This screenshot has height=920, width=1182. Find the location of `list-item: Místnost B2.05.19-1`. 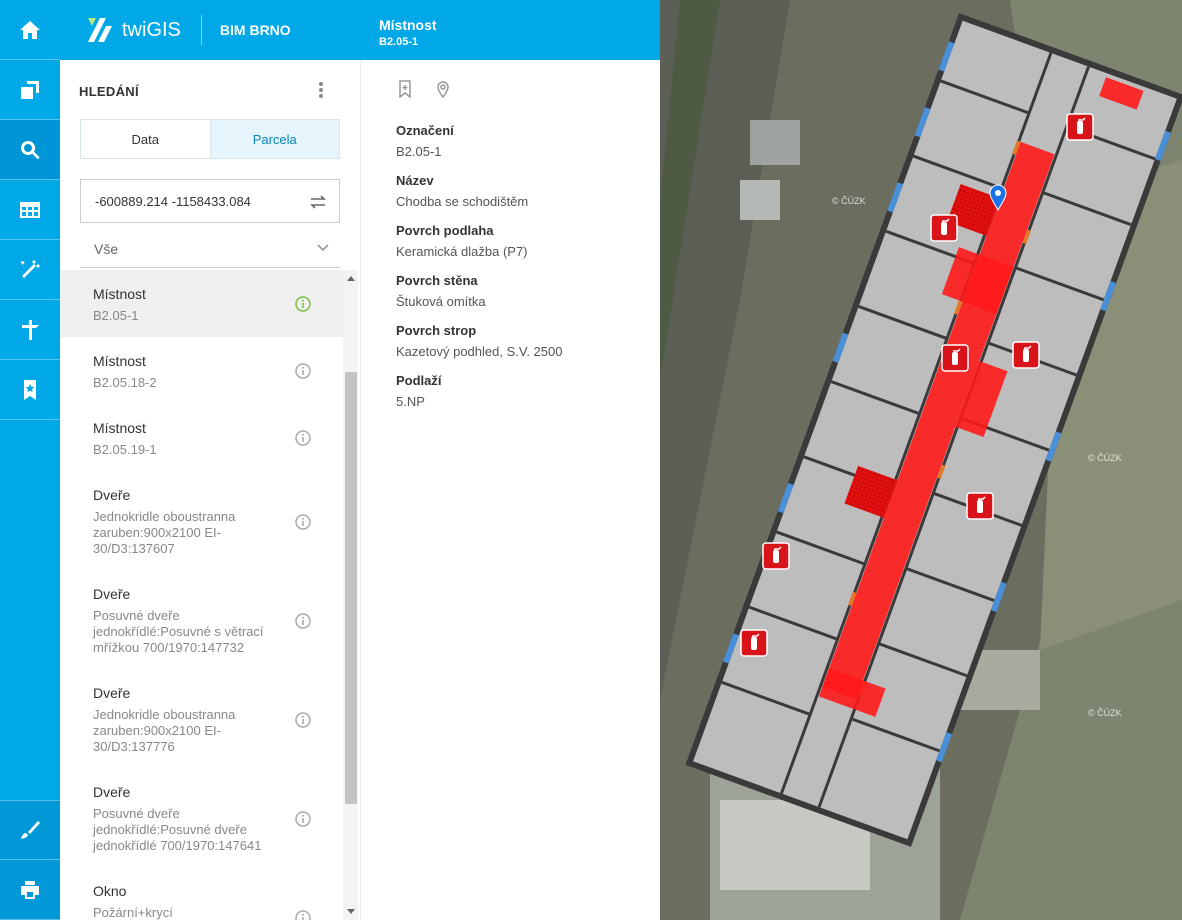

list-item: Místnost B2.05.19-1 is located at coordinates (201, 437).